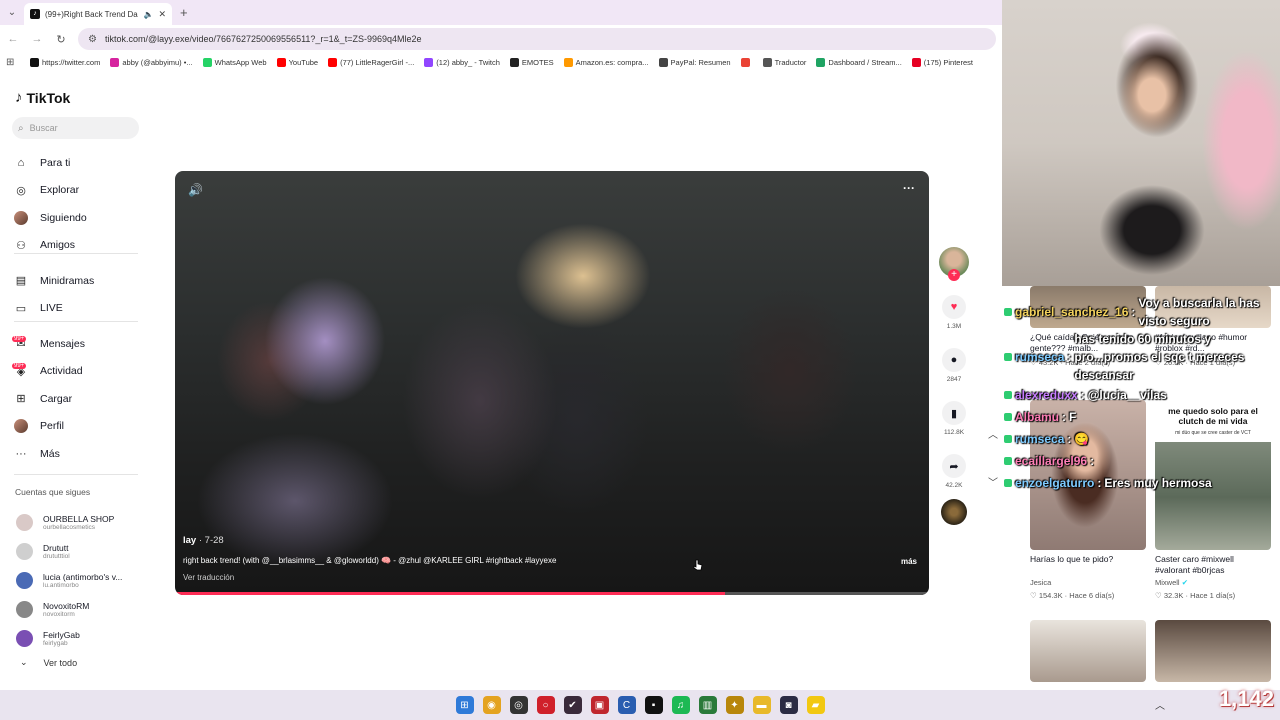 This screenshot has width=1280, height=720. I want to click on app-green-taskbar-icon: ▥, so click(707, 705).